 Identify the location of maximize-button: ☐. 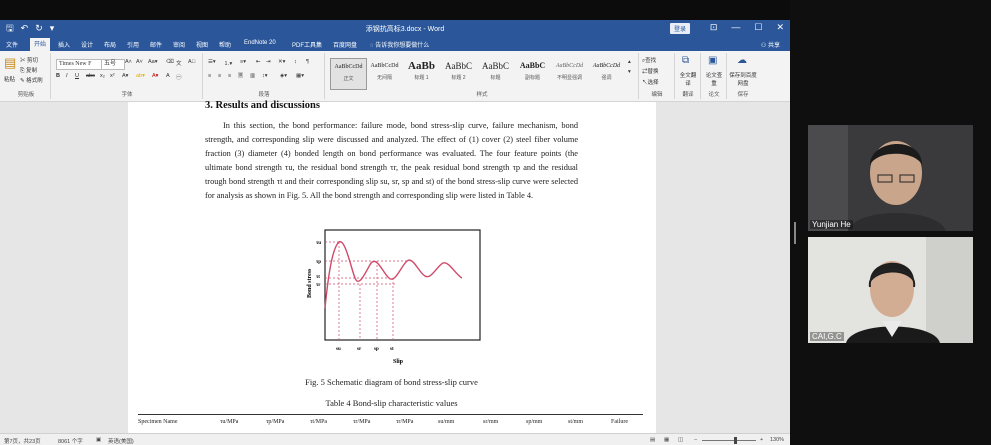
(758, 27).